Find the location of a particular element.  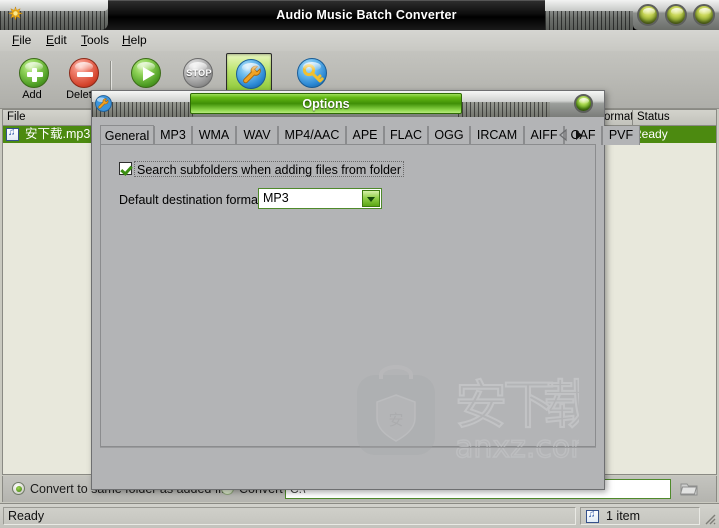

status-item-count: 1 item is located at coordinates (623, 516).